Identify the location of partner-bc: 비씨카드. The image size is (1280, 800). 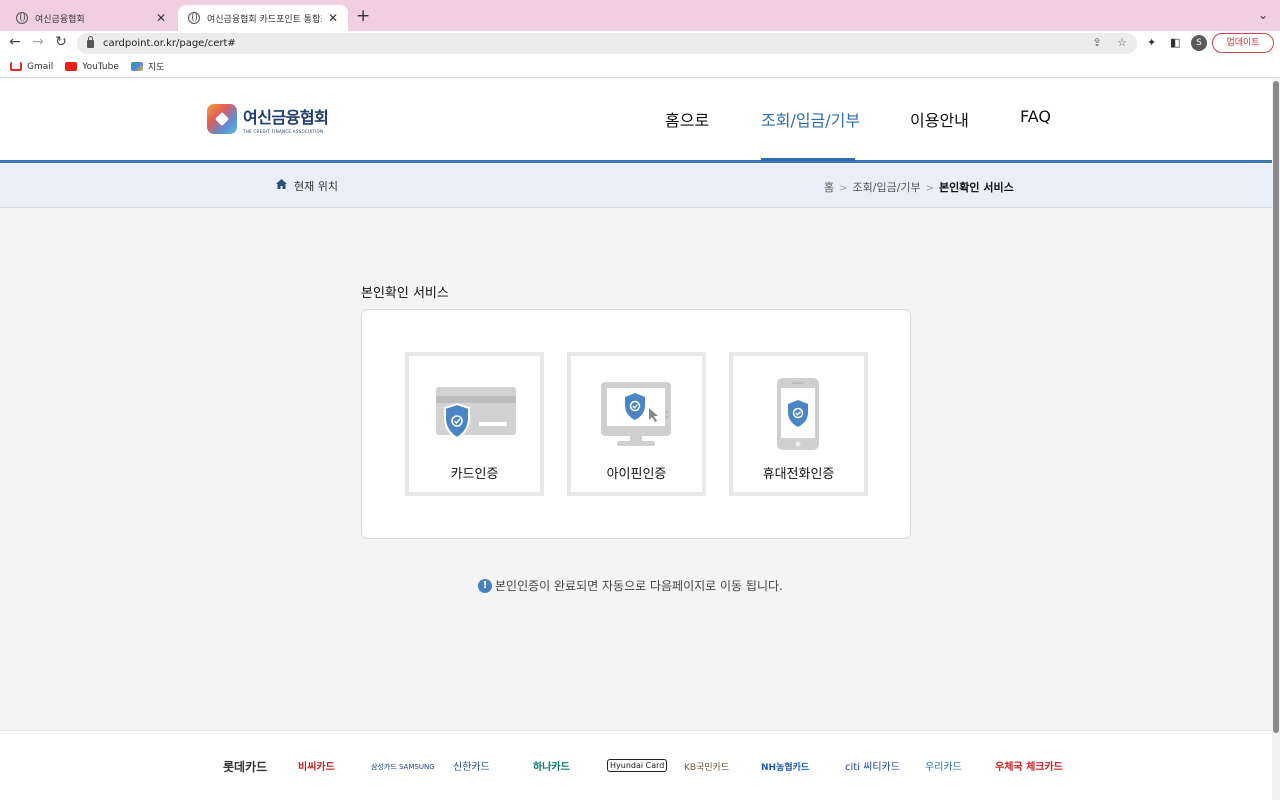
(316, 765).